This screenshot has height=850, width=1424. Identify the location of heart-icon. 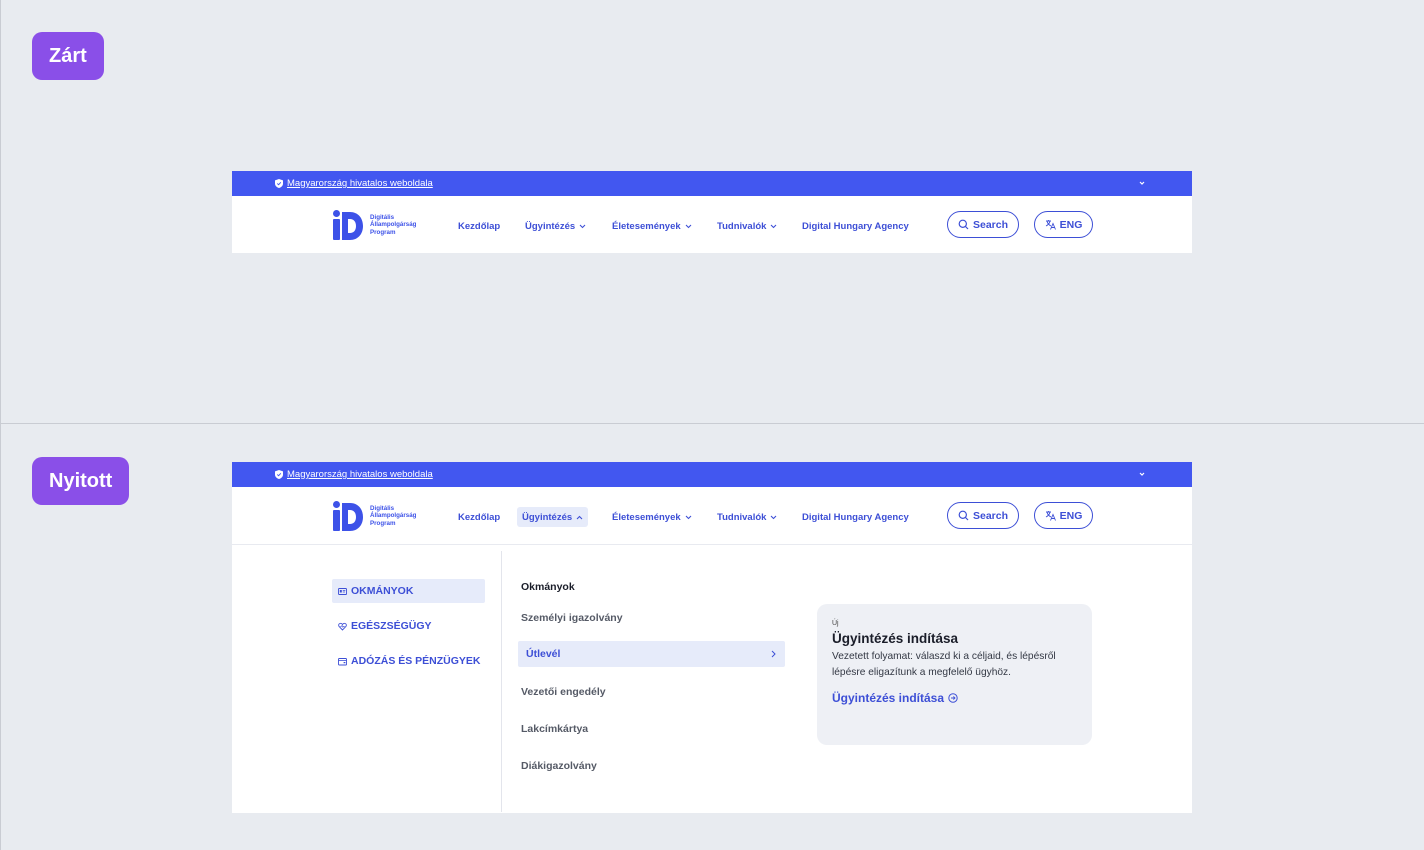
(342, 626).